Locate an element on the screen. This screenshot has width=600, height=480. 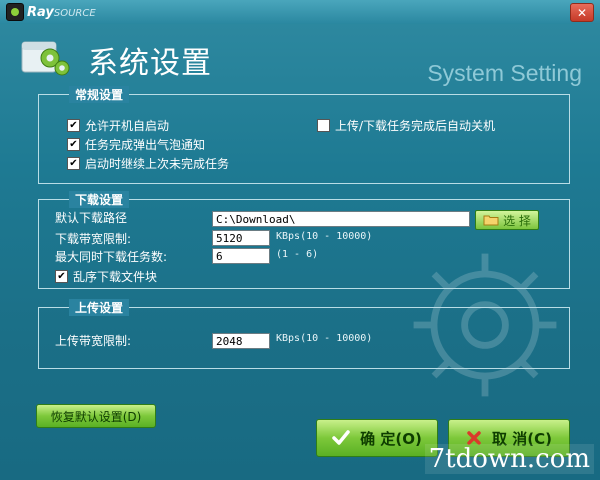
max-tasks-input: 6 is located at coordinates (241, 256).